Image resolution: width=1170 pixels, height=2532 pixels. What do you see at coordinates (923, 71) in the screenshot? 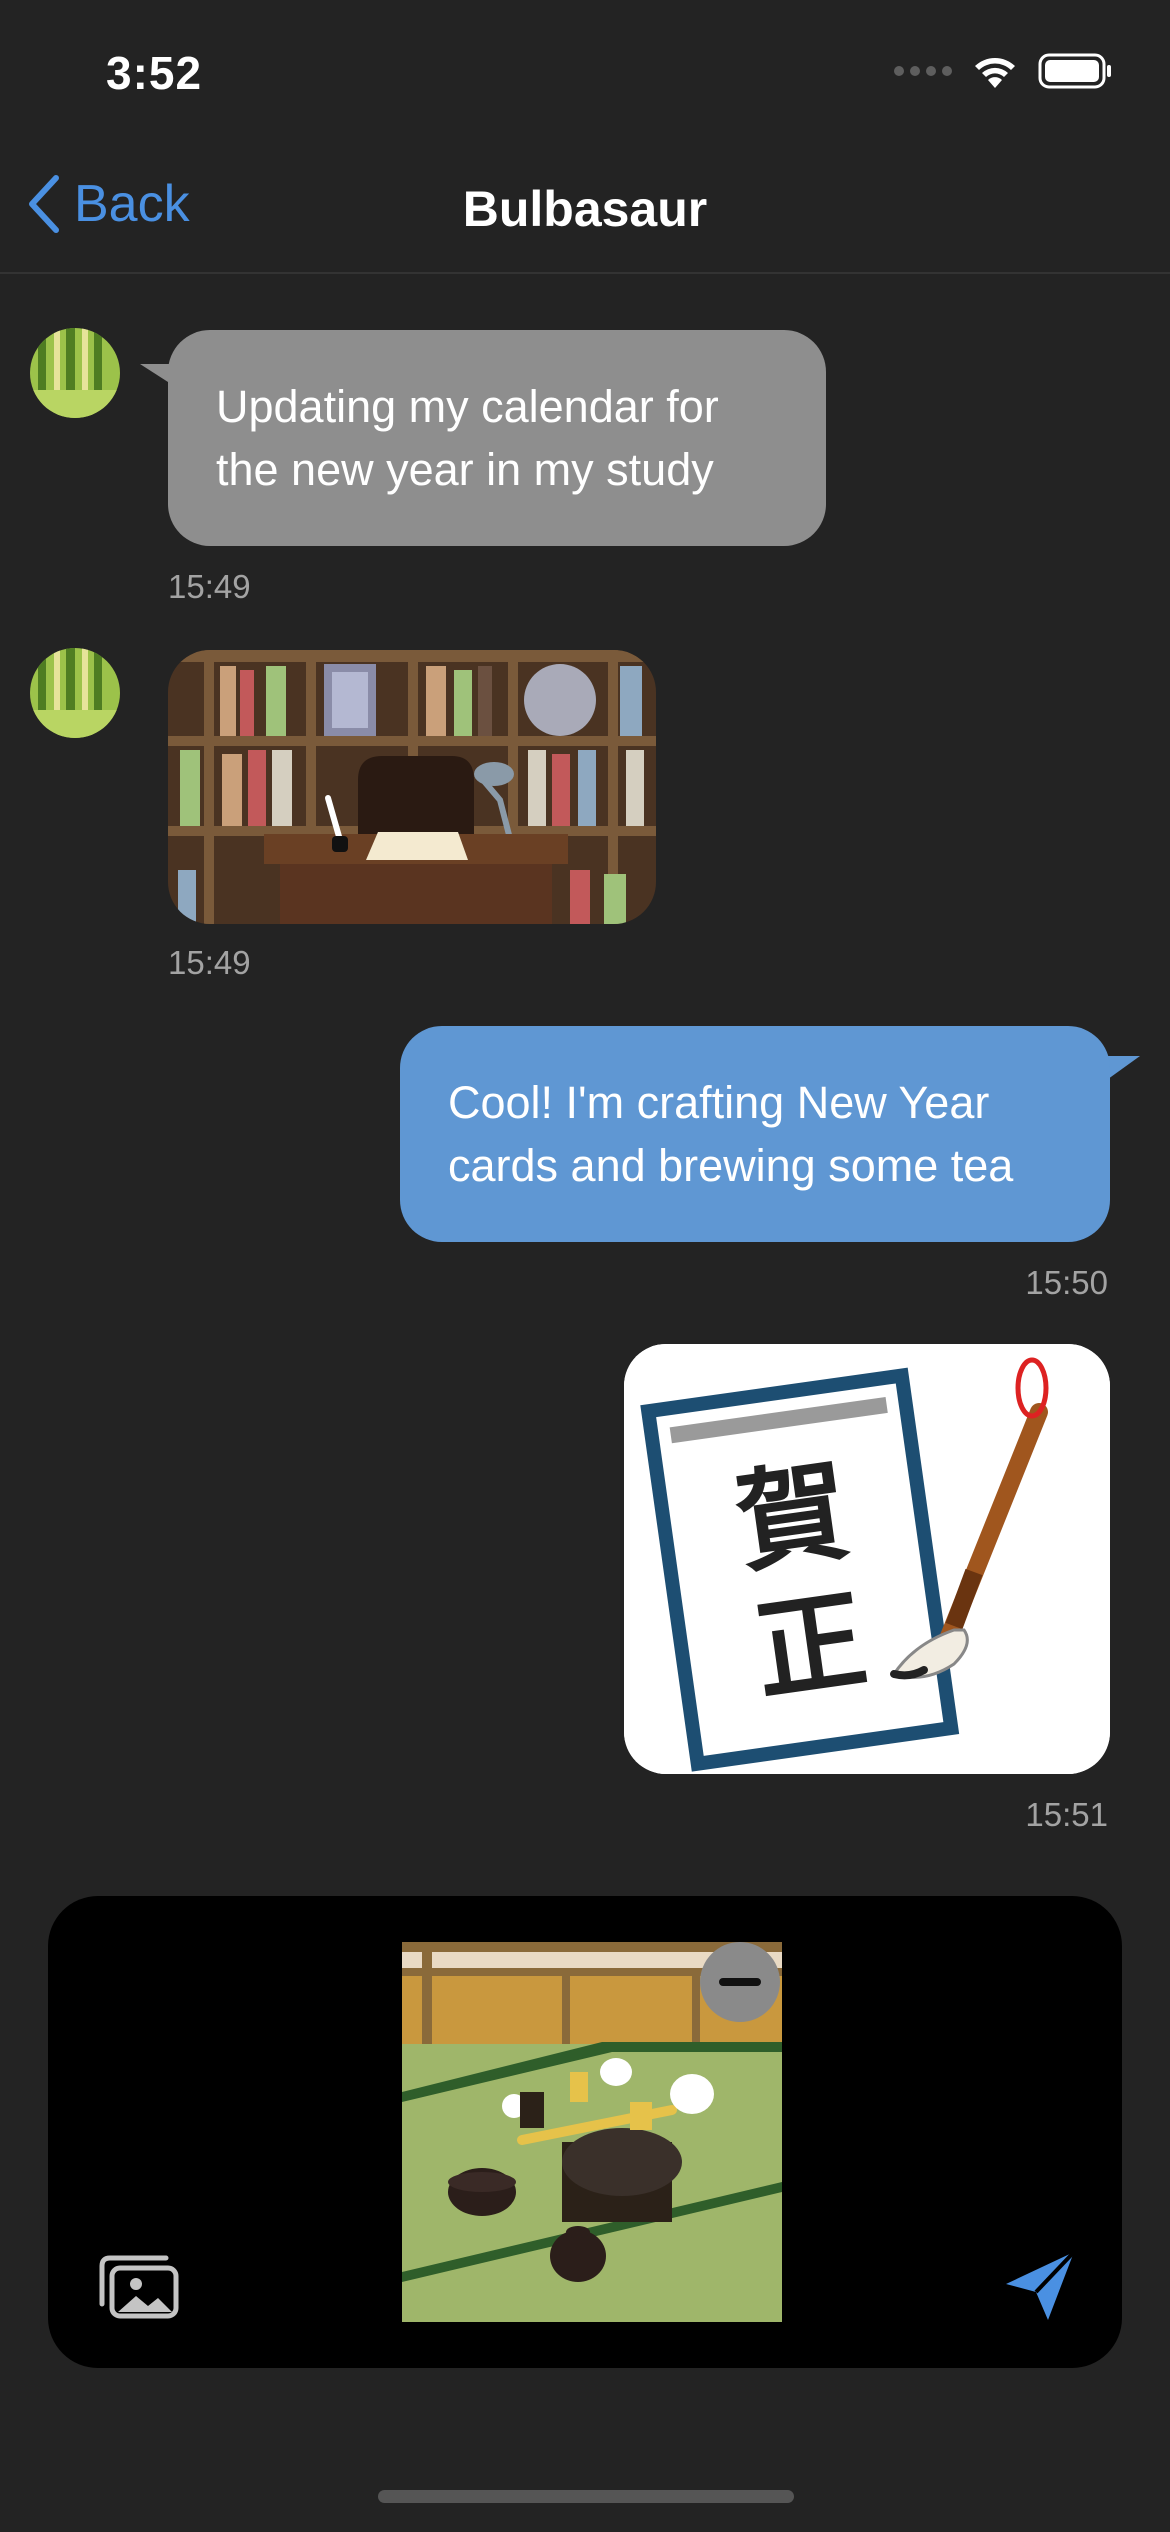
I see `signal-dots-icon` at bounding box center [923, 71].